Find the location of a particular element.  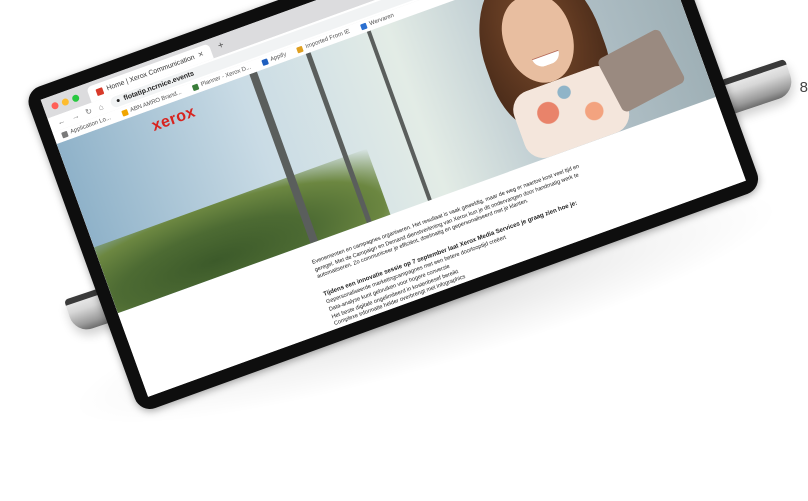

minimize-window-button is located at coordinates (65, 102).